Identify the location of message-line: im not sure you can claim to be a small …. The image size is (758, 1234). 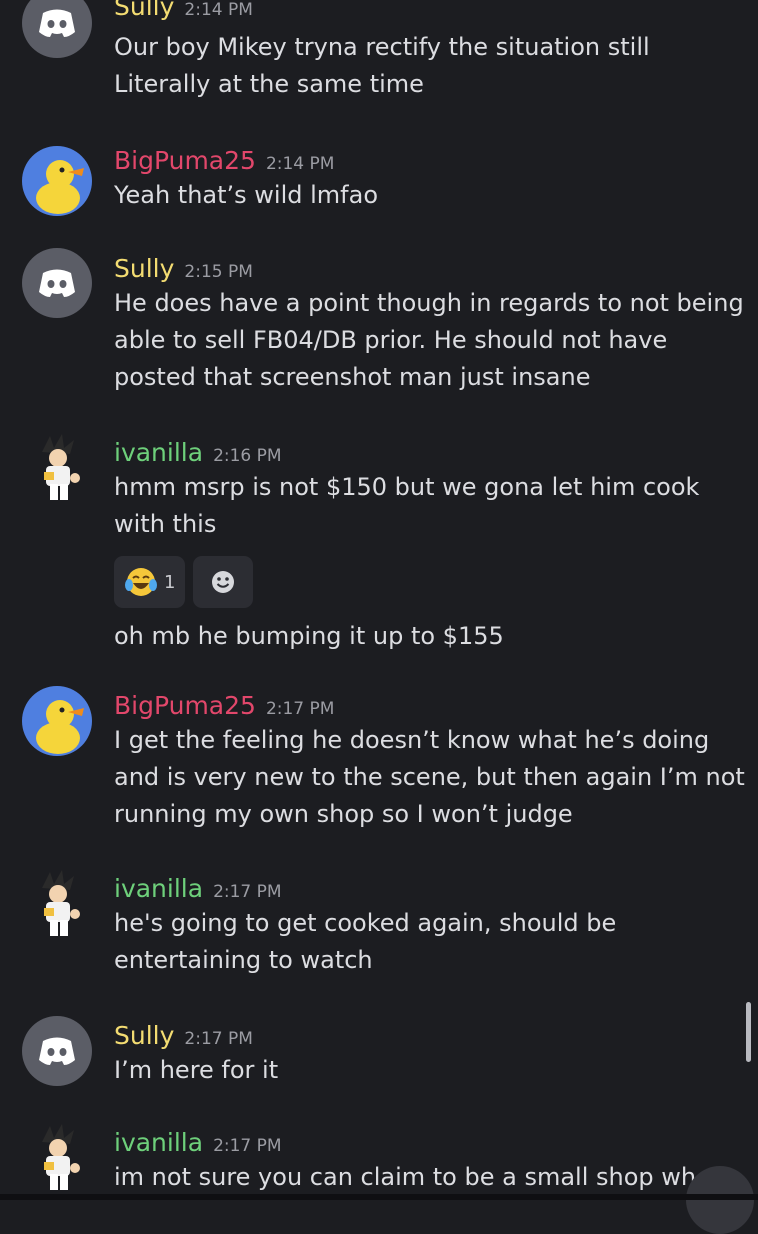
(405, 1177).